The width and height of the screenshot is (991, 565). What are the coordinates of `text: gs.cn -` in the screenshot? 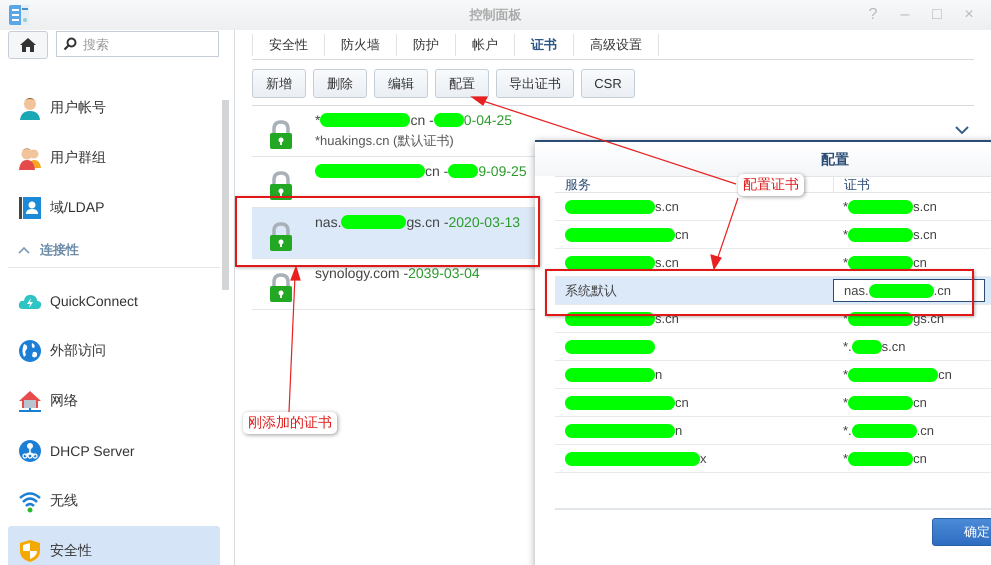 It's located at (427, 222).